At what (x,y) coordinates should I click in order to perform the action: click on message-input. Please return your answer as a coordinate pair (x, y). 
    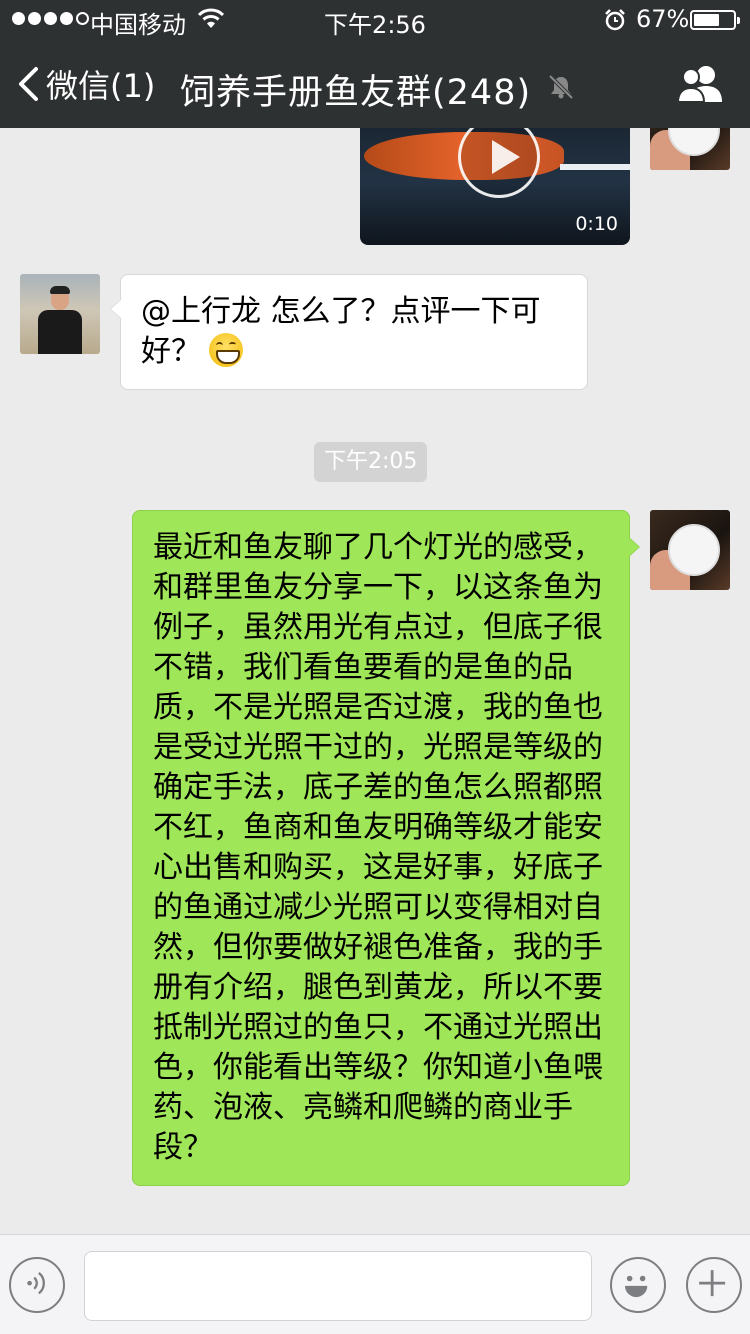
    Looking at the image, I should click on (338, 1286).